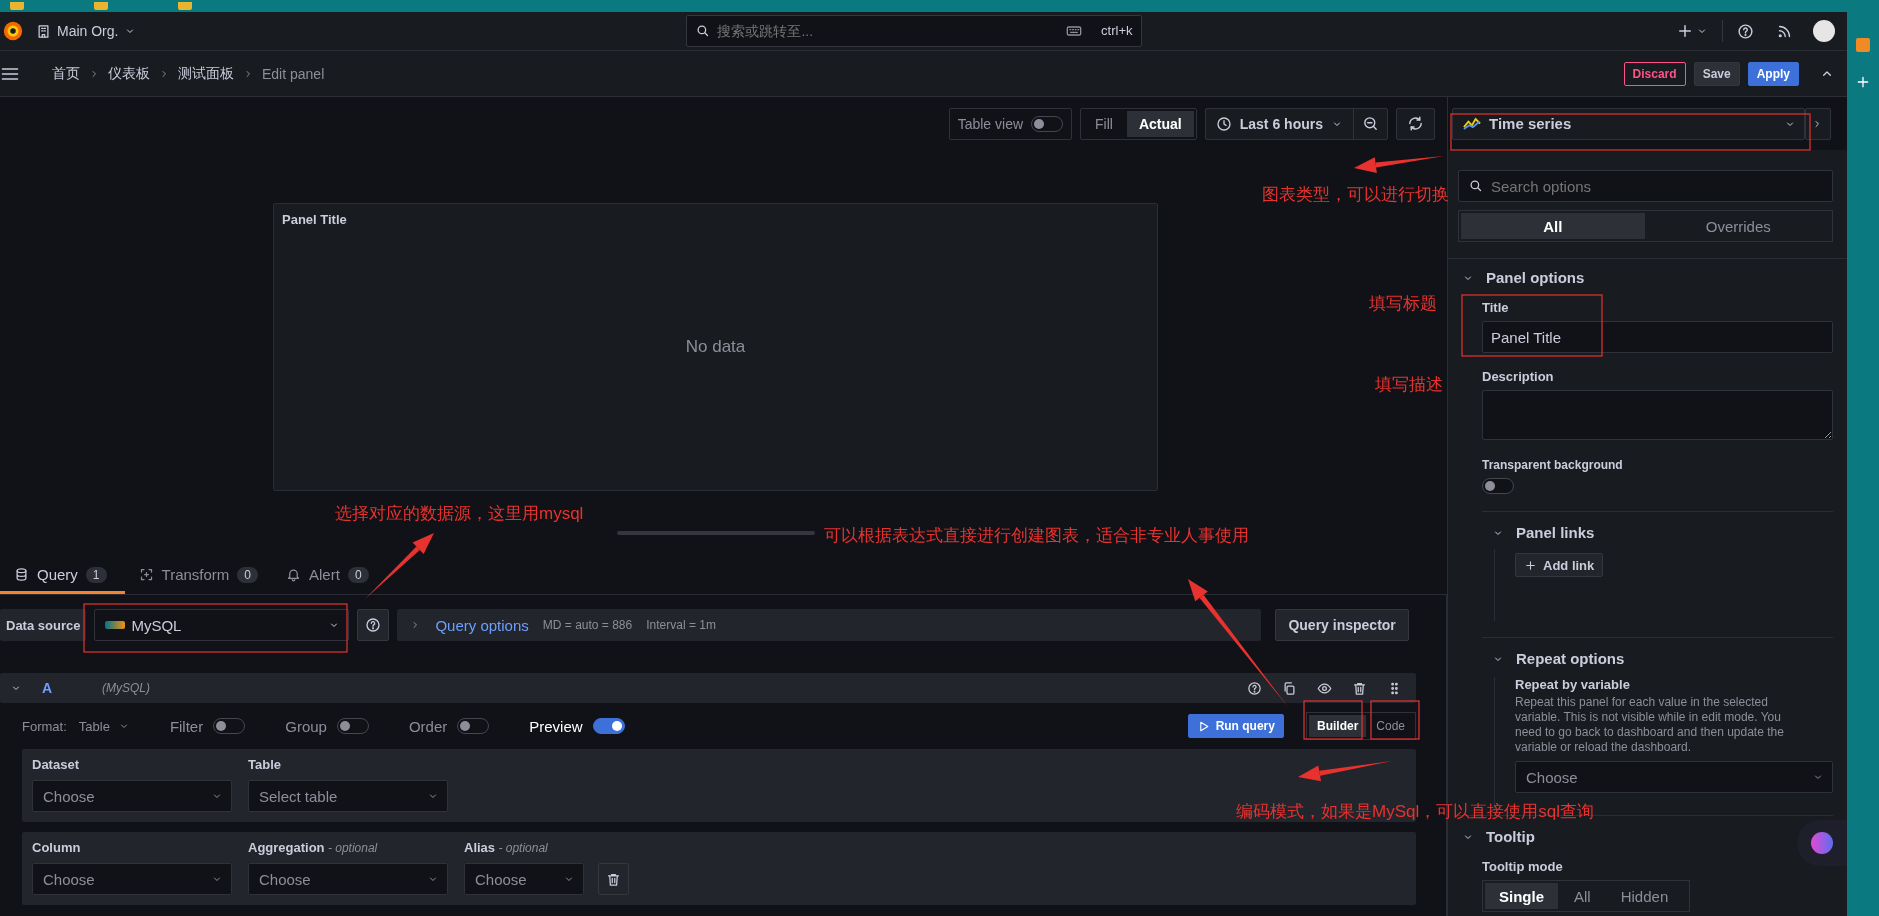  Describe the element at coordinates (104, 726) in the screenshot. I see `format-select: Table` at that location.